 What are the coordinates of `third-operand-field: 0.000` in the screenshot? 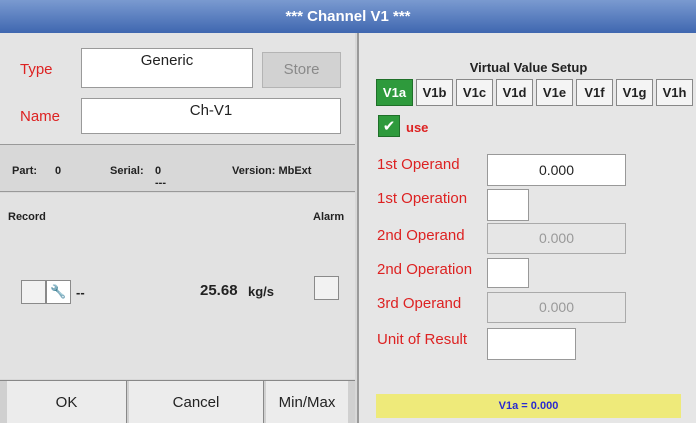 It's located at (556, 307).